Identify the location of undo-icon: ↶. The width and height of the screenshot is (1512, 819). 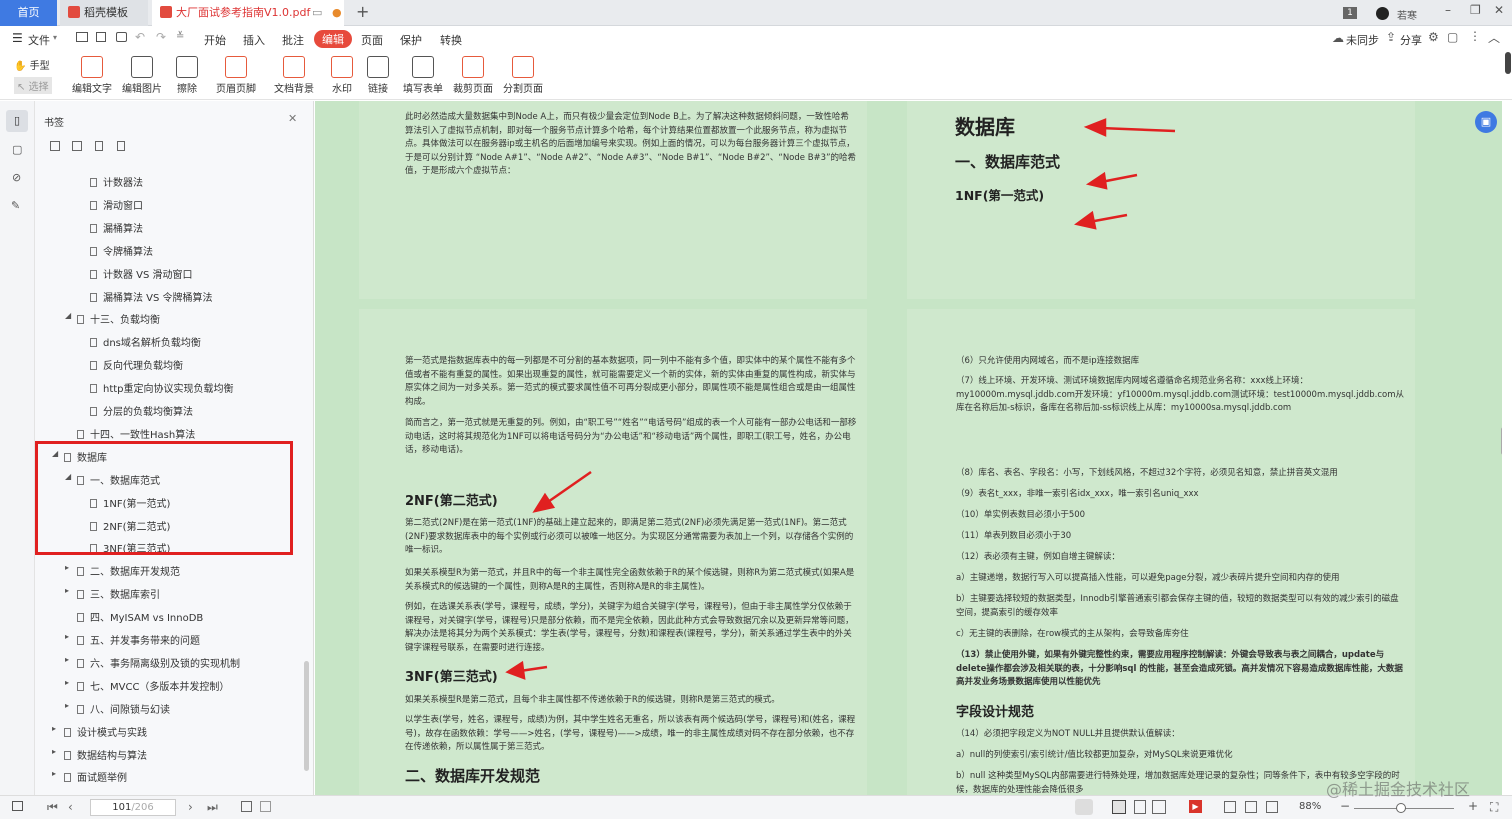
(140, 37).